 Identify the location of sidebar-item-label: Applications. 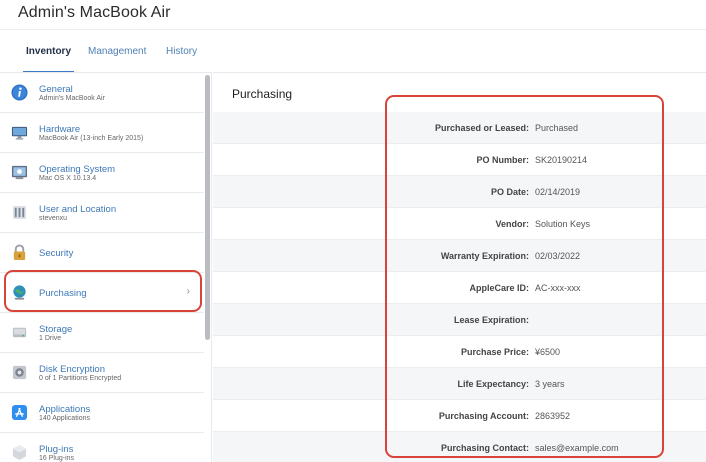
(65, 409).